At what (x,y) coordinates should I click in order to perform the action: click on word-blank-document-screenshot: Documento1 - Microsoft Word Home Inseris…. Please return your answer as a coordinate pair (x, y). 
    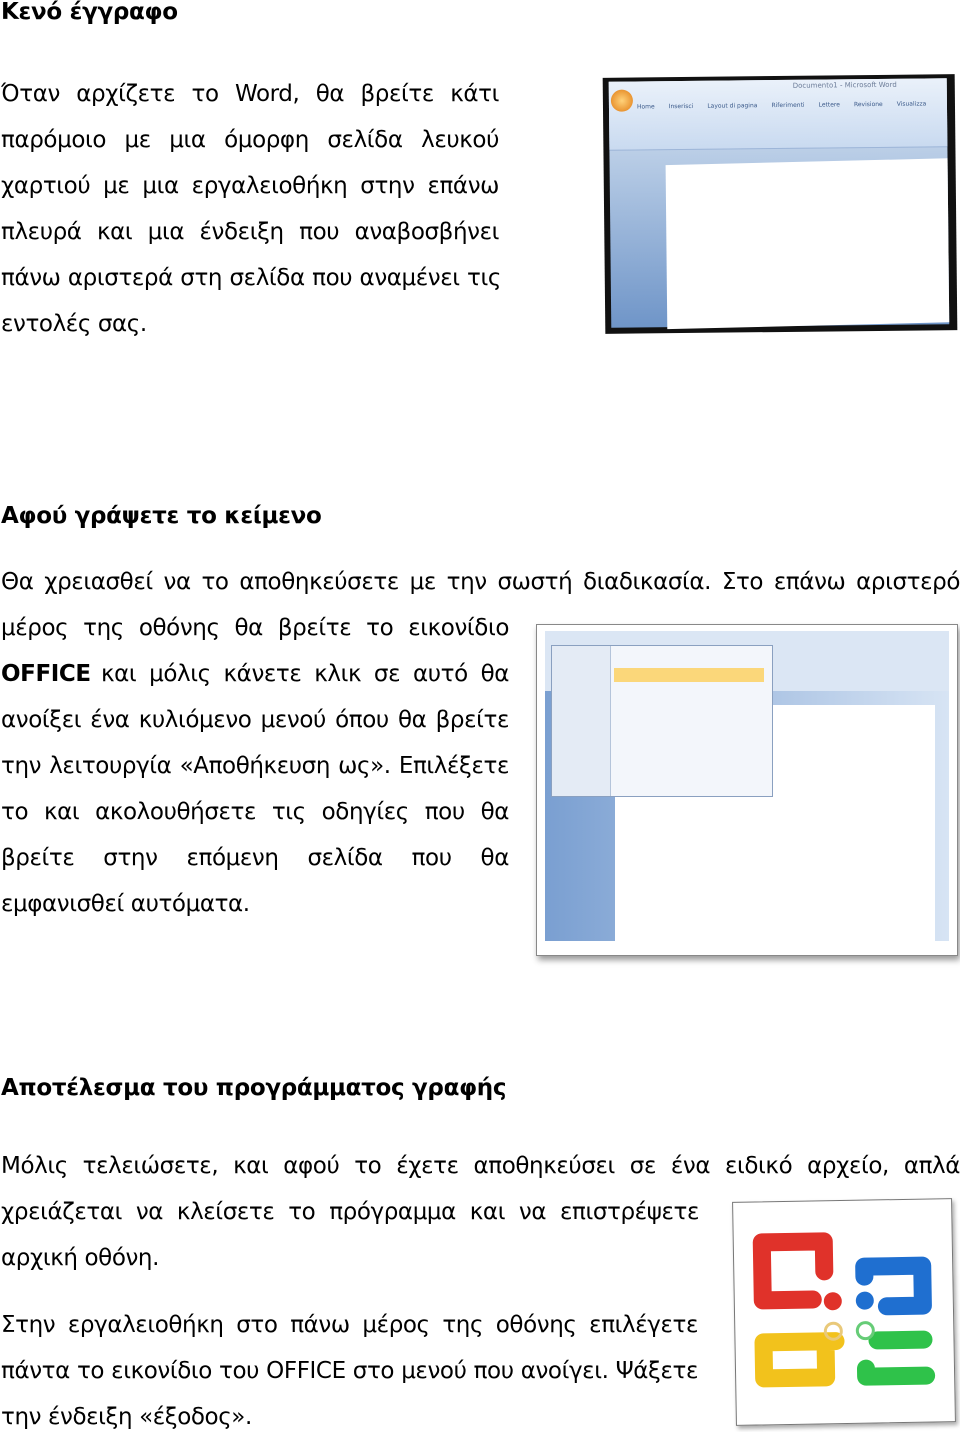
    Looking at the image, I should click on (780, 204).